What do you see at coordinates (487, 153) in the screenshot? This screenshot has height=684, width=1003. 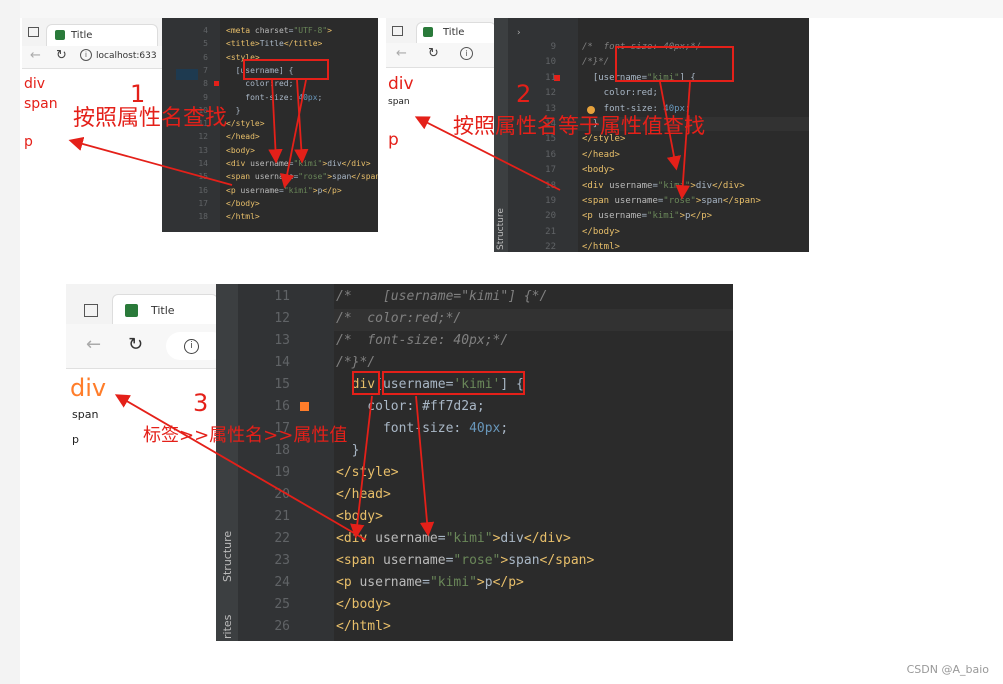 I see `arrow-2-to-render` at bounding box center [487, 153].